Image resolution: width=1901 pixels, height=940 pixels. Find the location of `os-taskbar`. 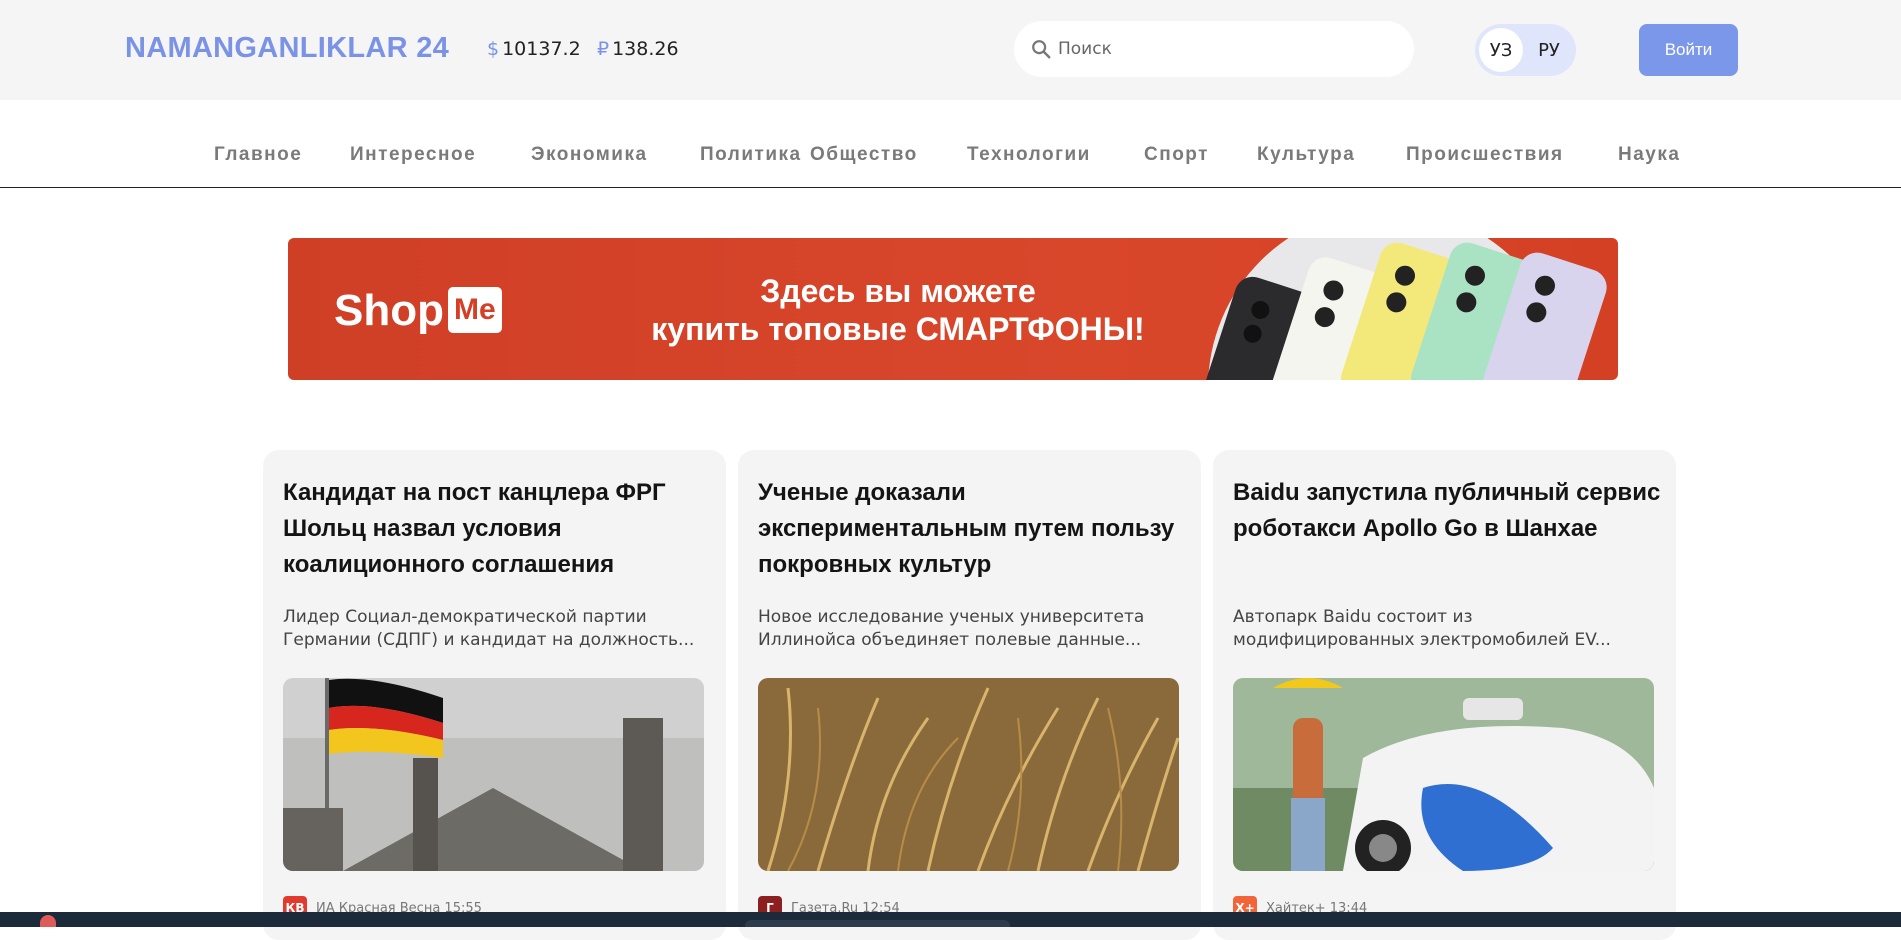

os-taskbar is located at coordinates (950, 919).